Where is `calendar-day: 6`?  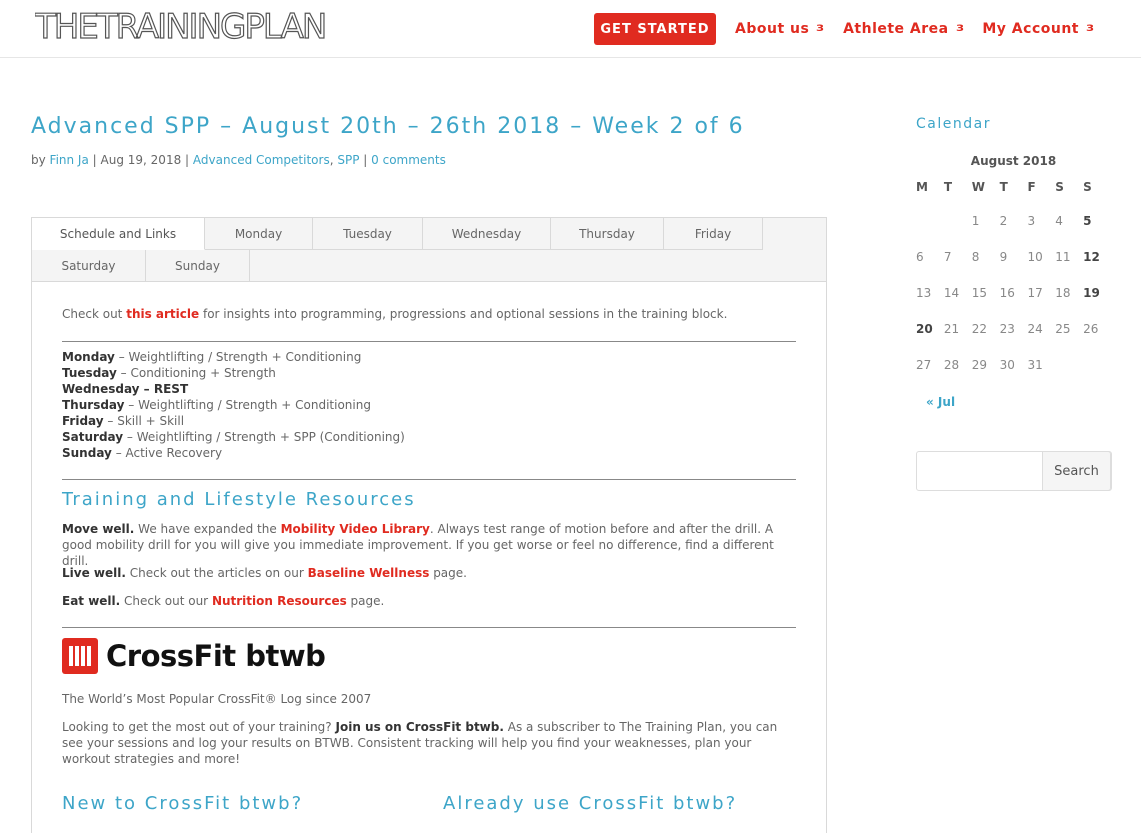 calendar-day: 6 is located at coordinates (920, 257).